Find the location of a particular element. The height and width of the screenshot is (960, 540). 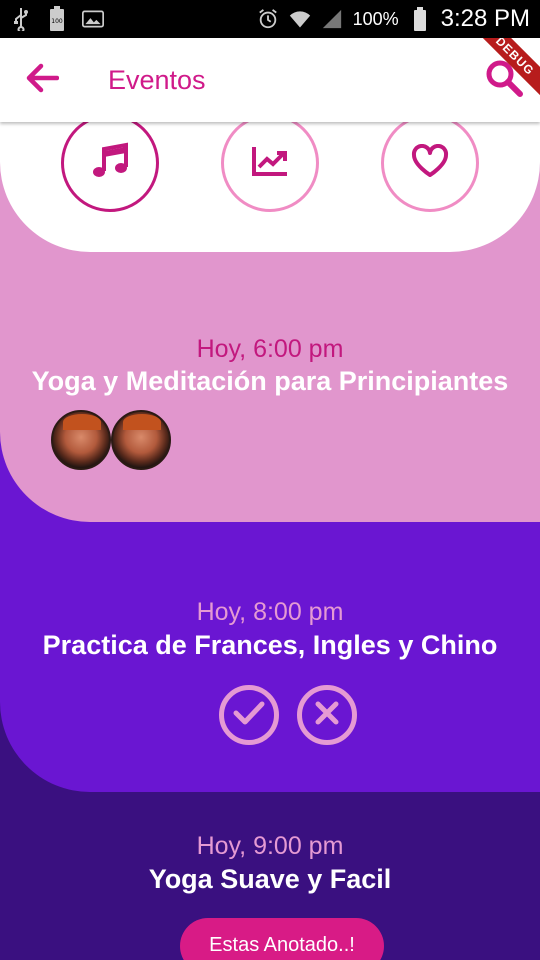

event-1-title: Yoga y Meditación para Principiantes is located at coordinates (270, 381).